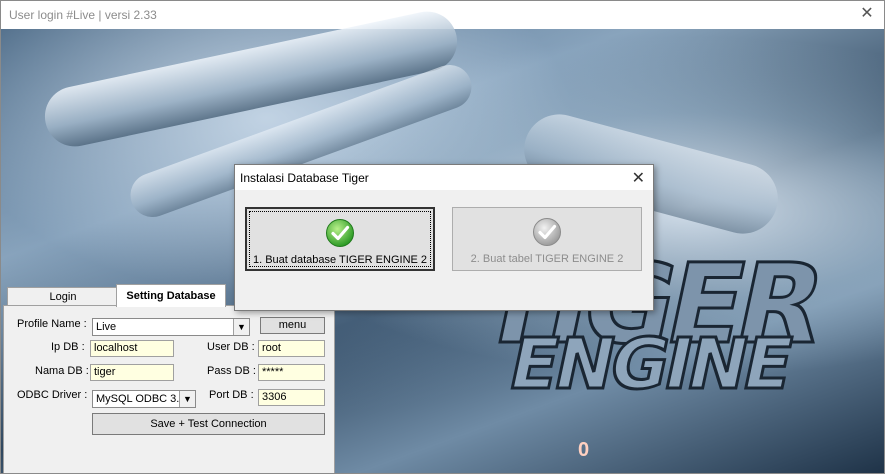 The image size is (885, 474). I want to click on progress-counter: 0, so click(584, 450).